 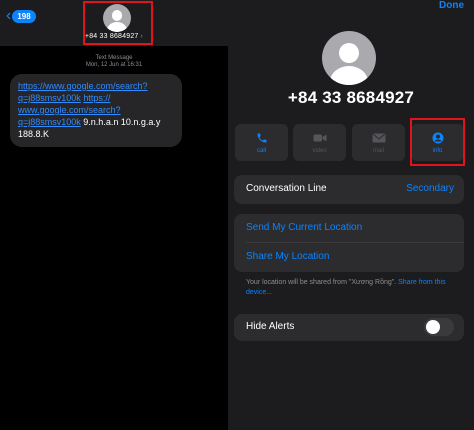 I want to click on call-button: call, so click(x=261, y=142).